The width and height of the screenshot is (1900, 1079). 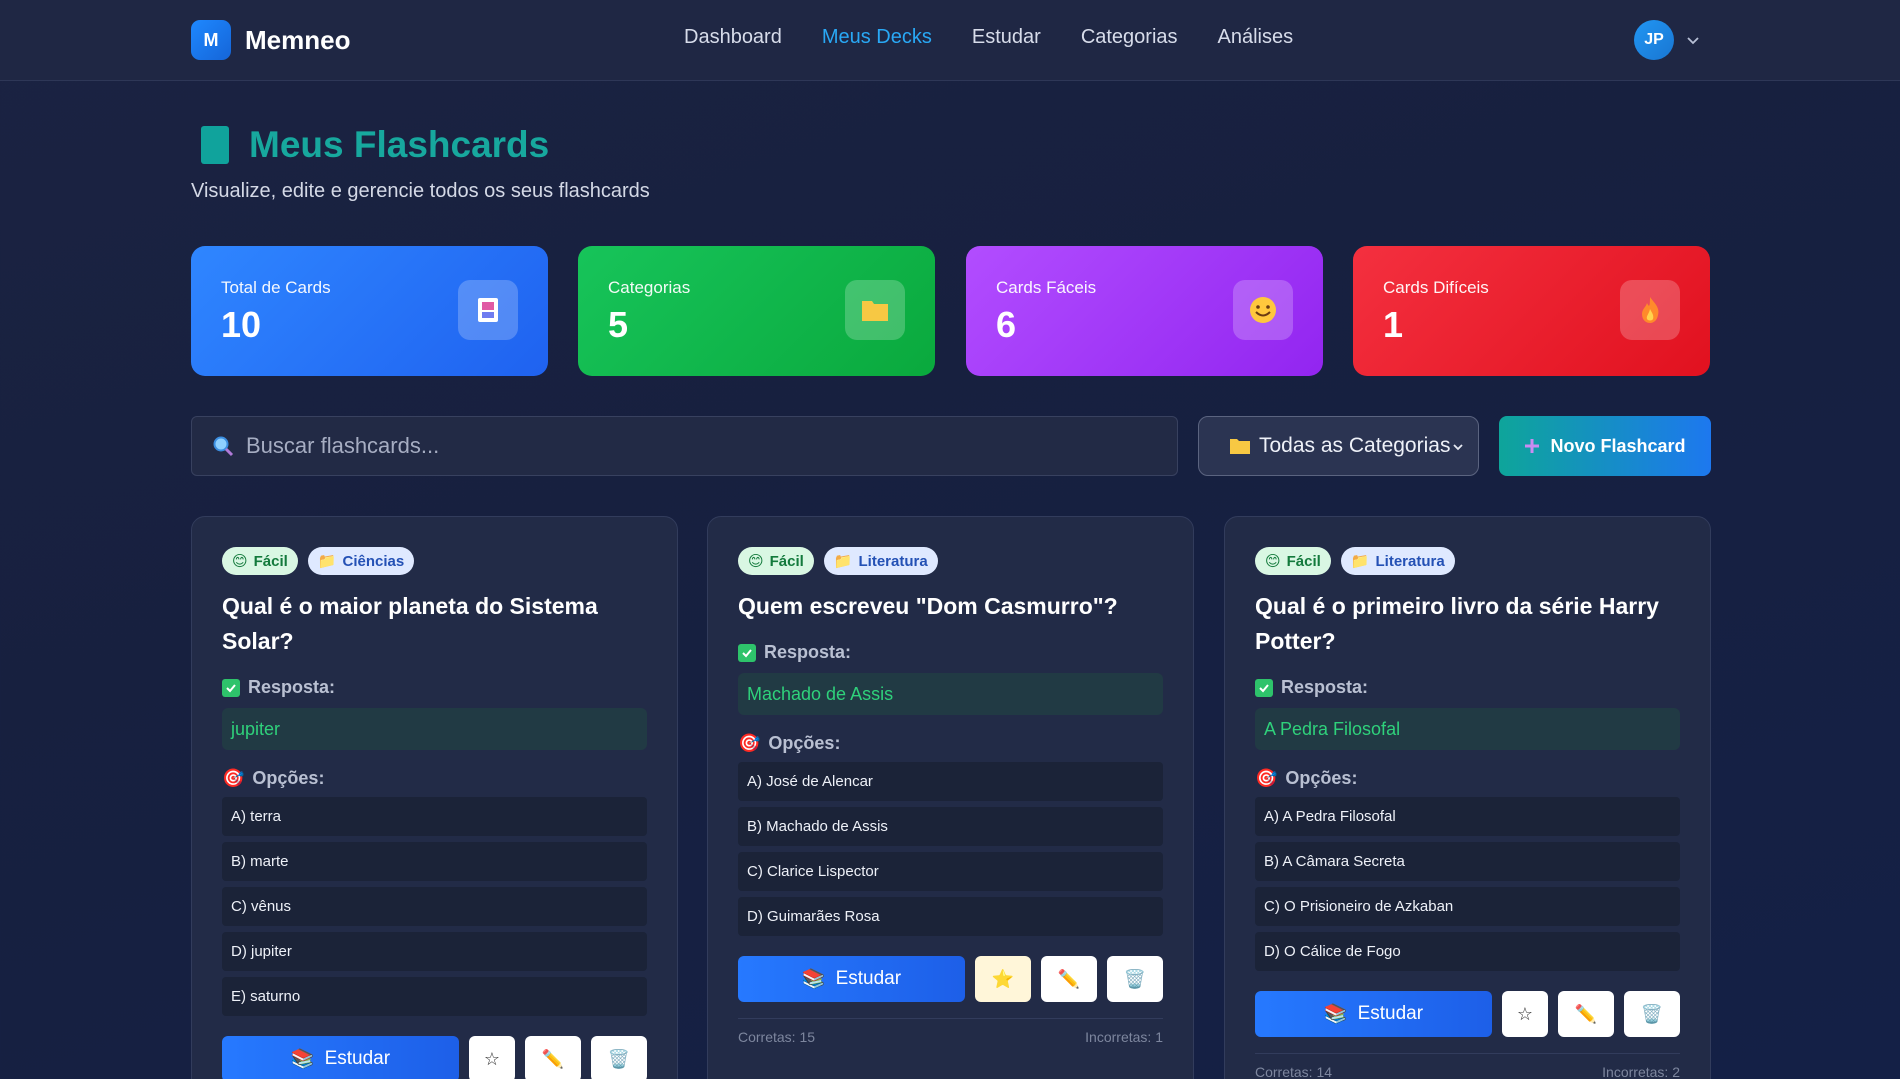 I want to click on category-label: Literatura, so click(x=893, y=561).